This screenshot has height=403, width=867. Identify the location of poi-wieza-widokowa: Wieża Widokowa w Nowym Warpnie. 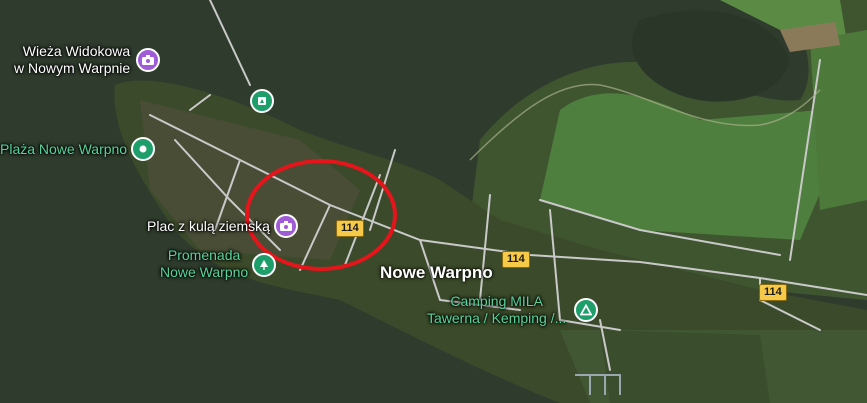
(87, 60).